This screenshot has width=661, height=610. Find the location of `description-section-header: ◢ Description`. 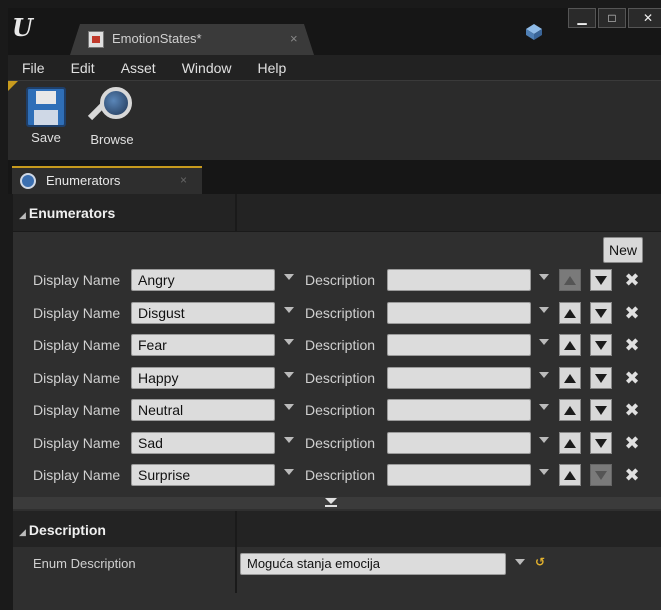

description-section-header: ◢ Description is located at coordinates (337, 530).